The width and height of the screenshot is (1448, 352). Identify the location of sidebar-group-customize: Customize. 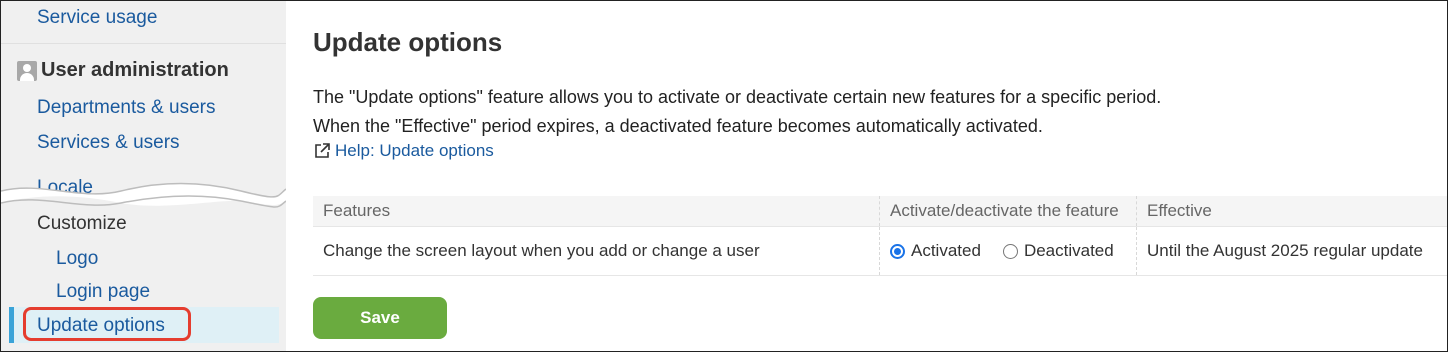
(82, 223).